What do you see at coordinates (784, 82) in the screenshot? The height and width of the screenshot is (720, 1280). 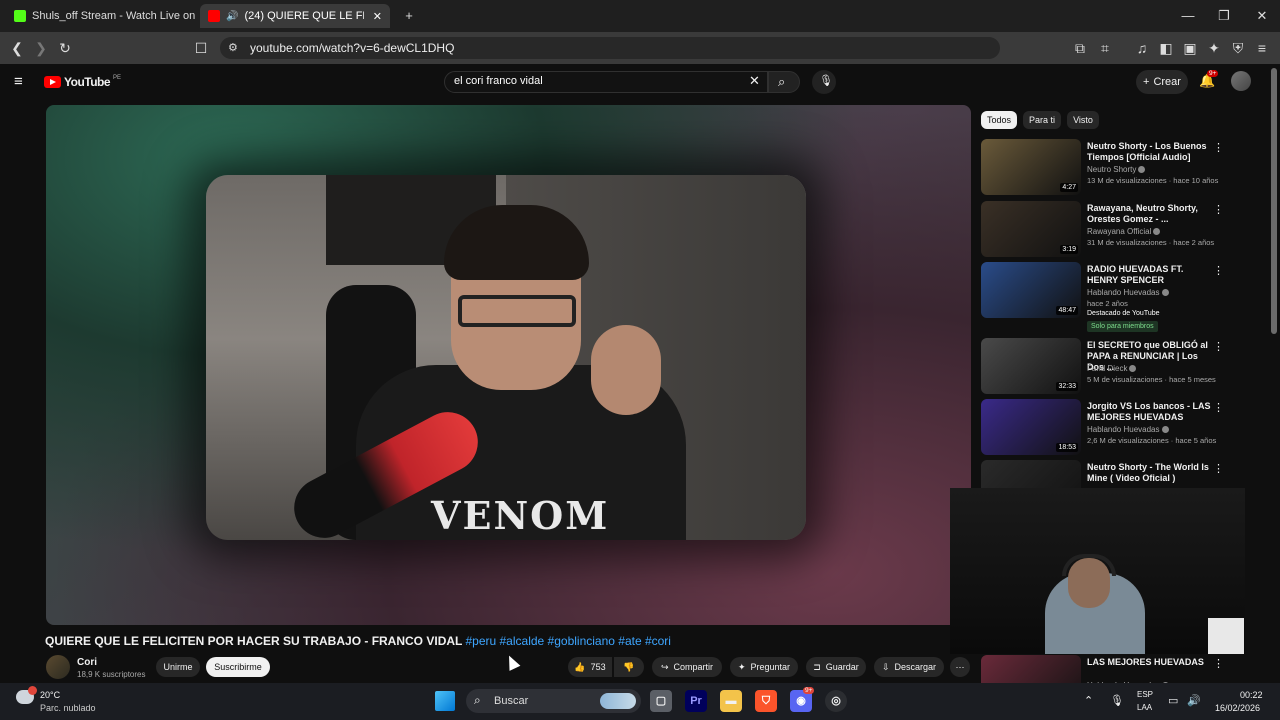 I see `search-button: ⌕` at bounding box center [784, 82].